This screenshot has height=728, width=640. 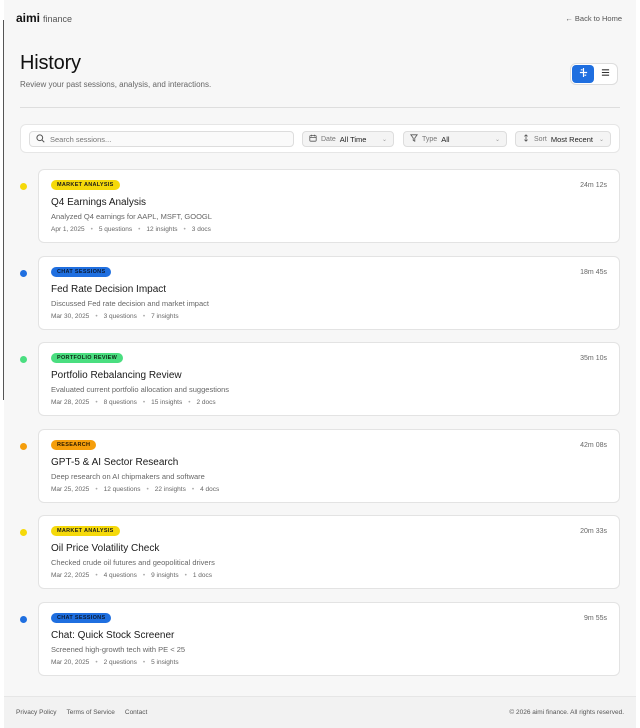 I want to click on timeline-icon, so click(x=583, y=74).